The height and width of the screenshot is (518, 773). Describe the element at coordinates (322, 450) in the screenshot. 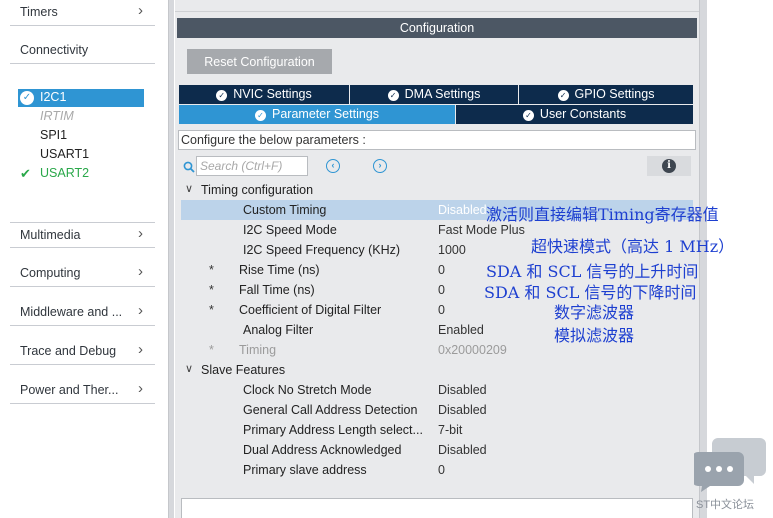

I see `param-name: Dual Address Acknowledged` at that location.